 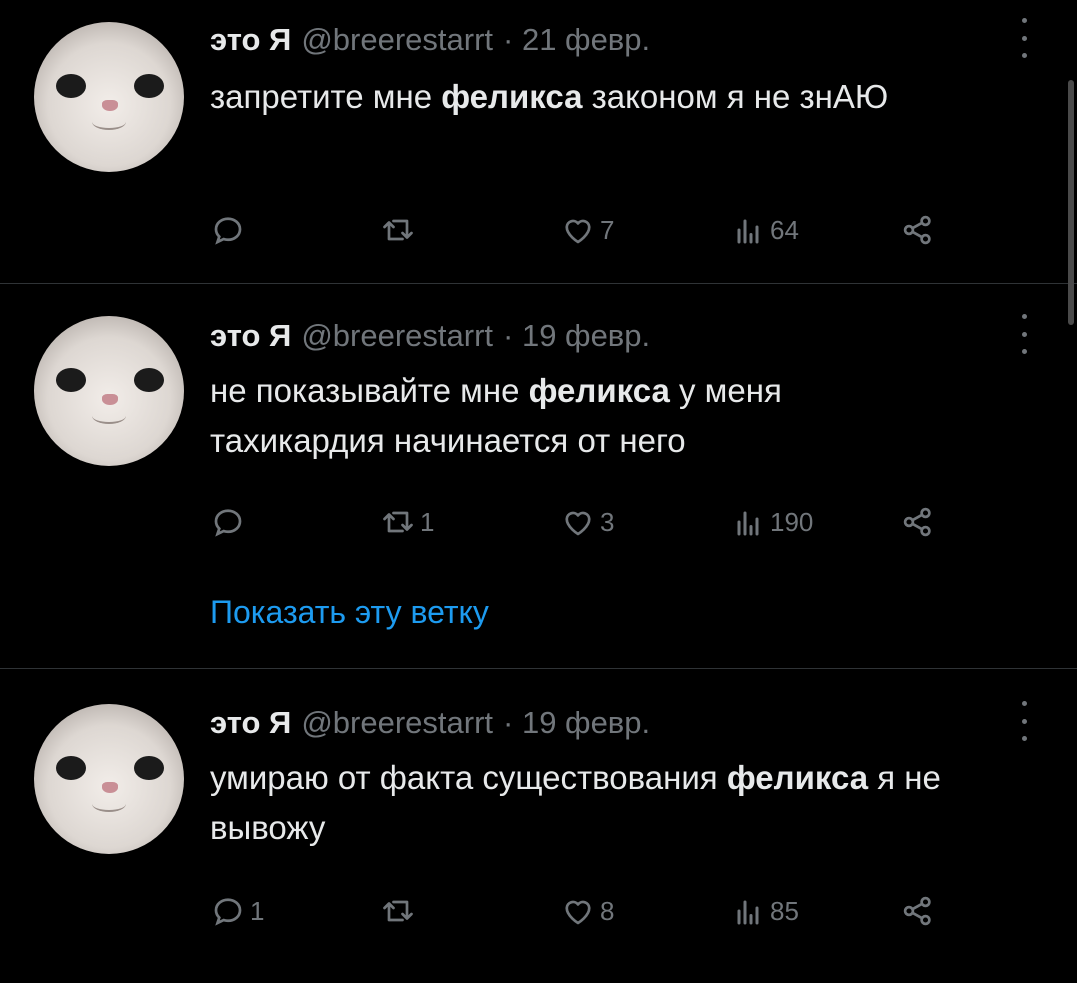 What do you see at coordinates (764, 230) in the screenshot?
I see `views-button: 64` at bounding box center [764, 230].